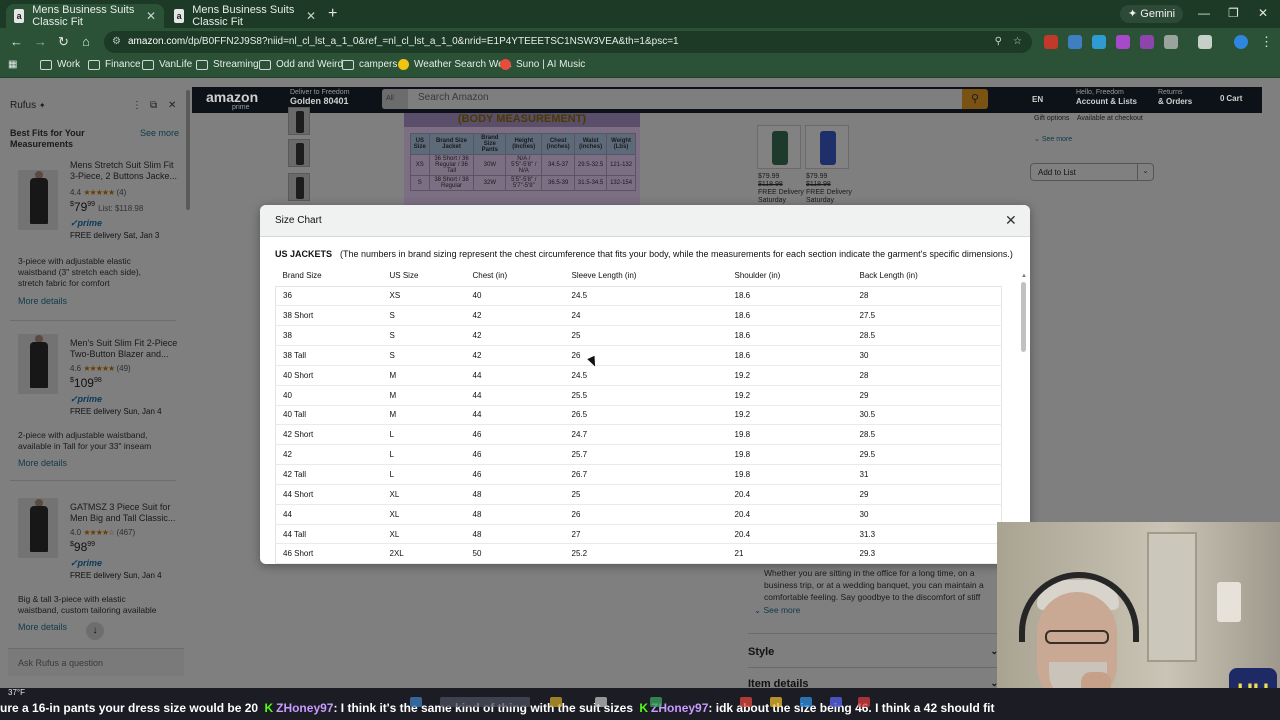 Image resolution: width=1280 pixels, height=720 pixels. Describe the element at coordinates (369, 64) in the screenshot. I see `bookmark-campers: campers` at that location.